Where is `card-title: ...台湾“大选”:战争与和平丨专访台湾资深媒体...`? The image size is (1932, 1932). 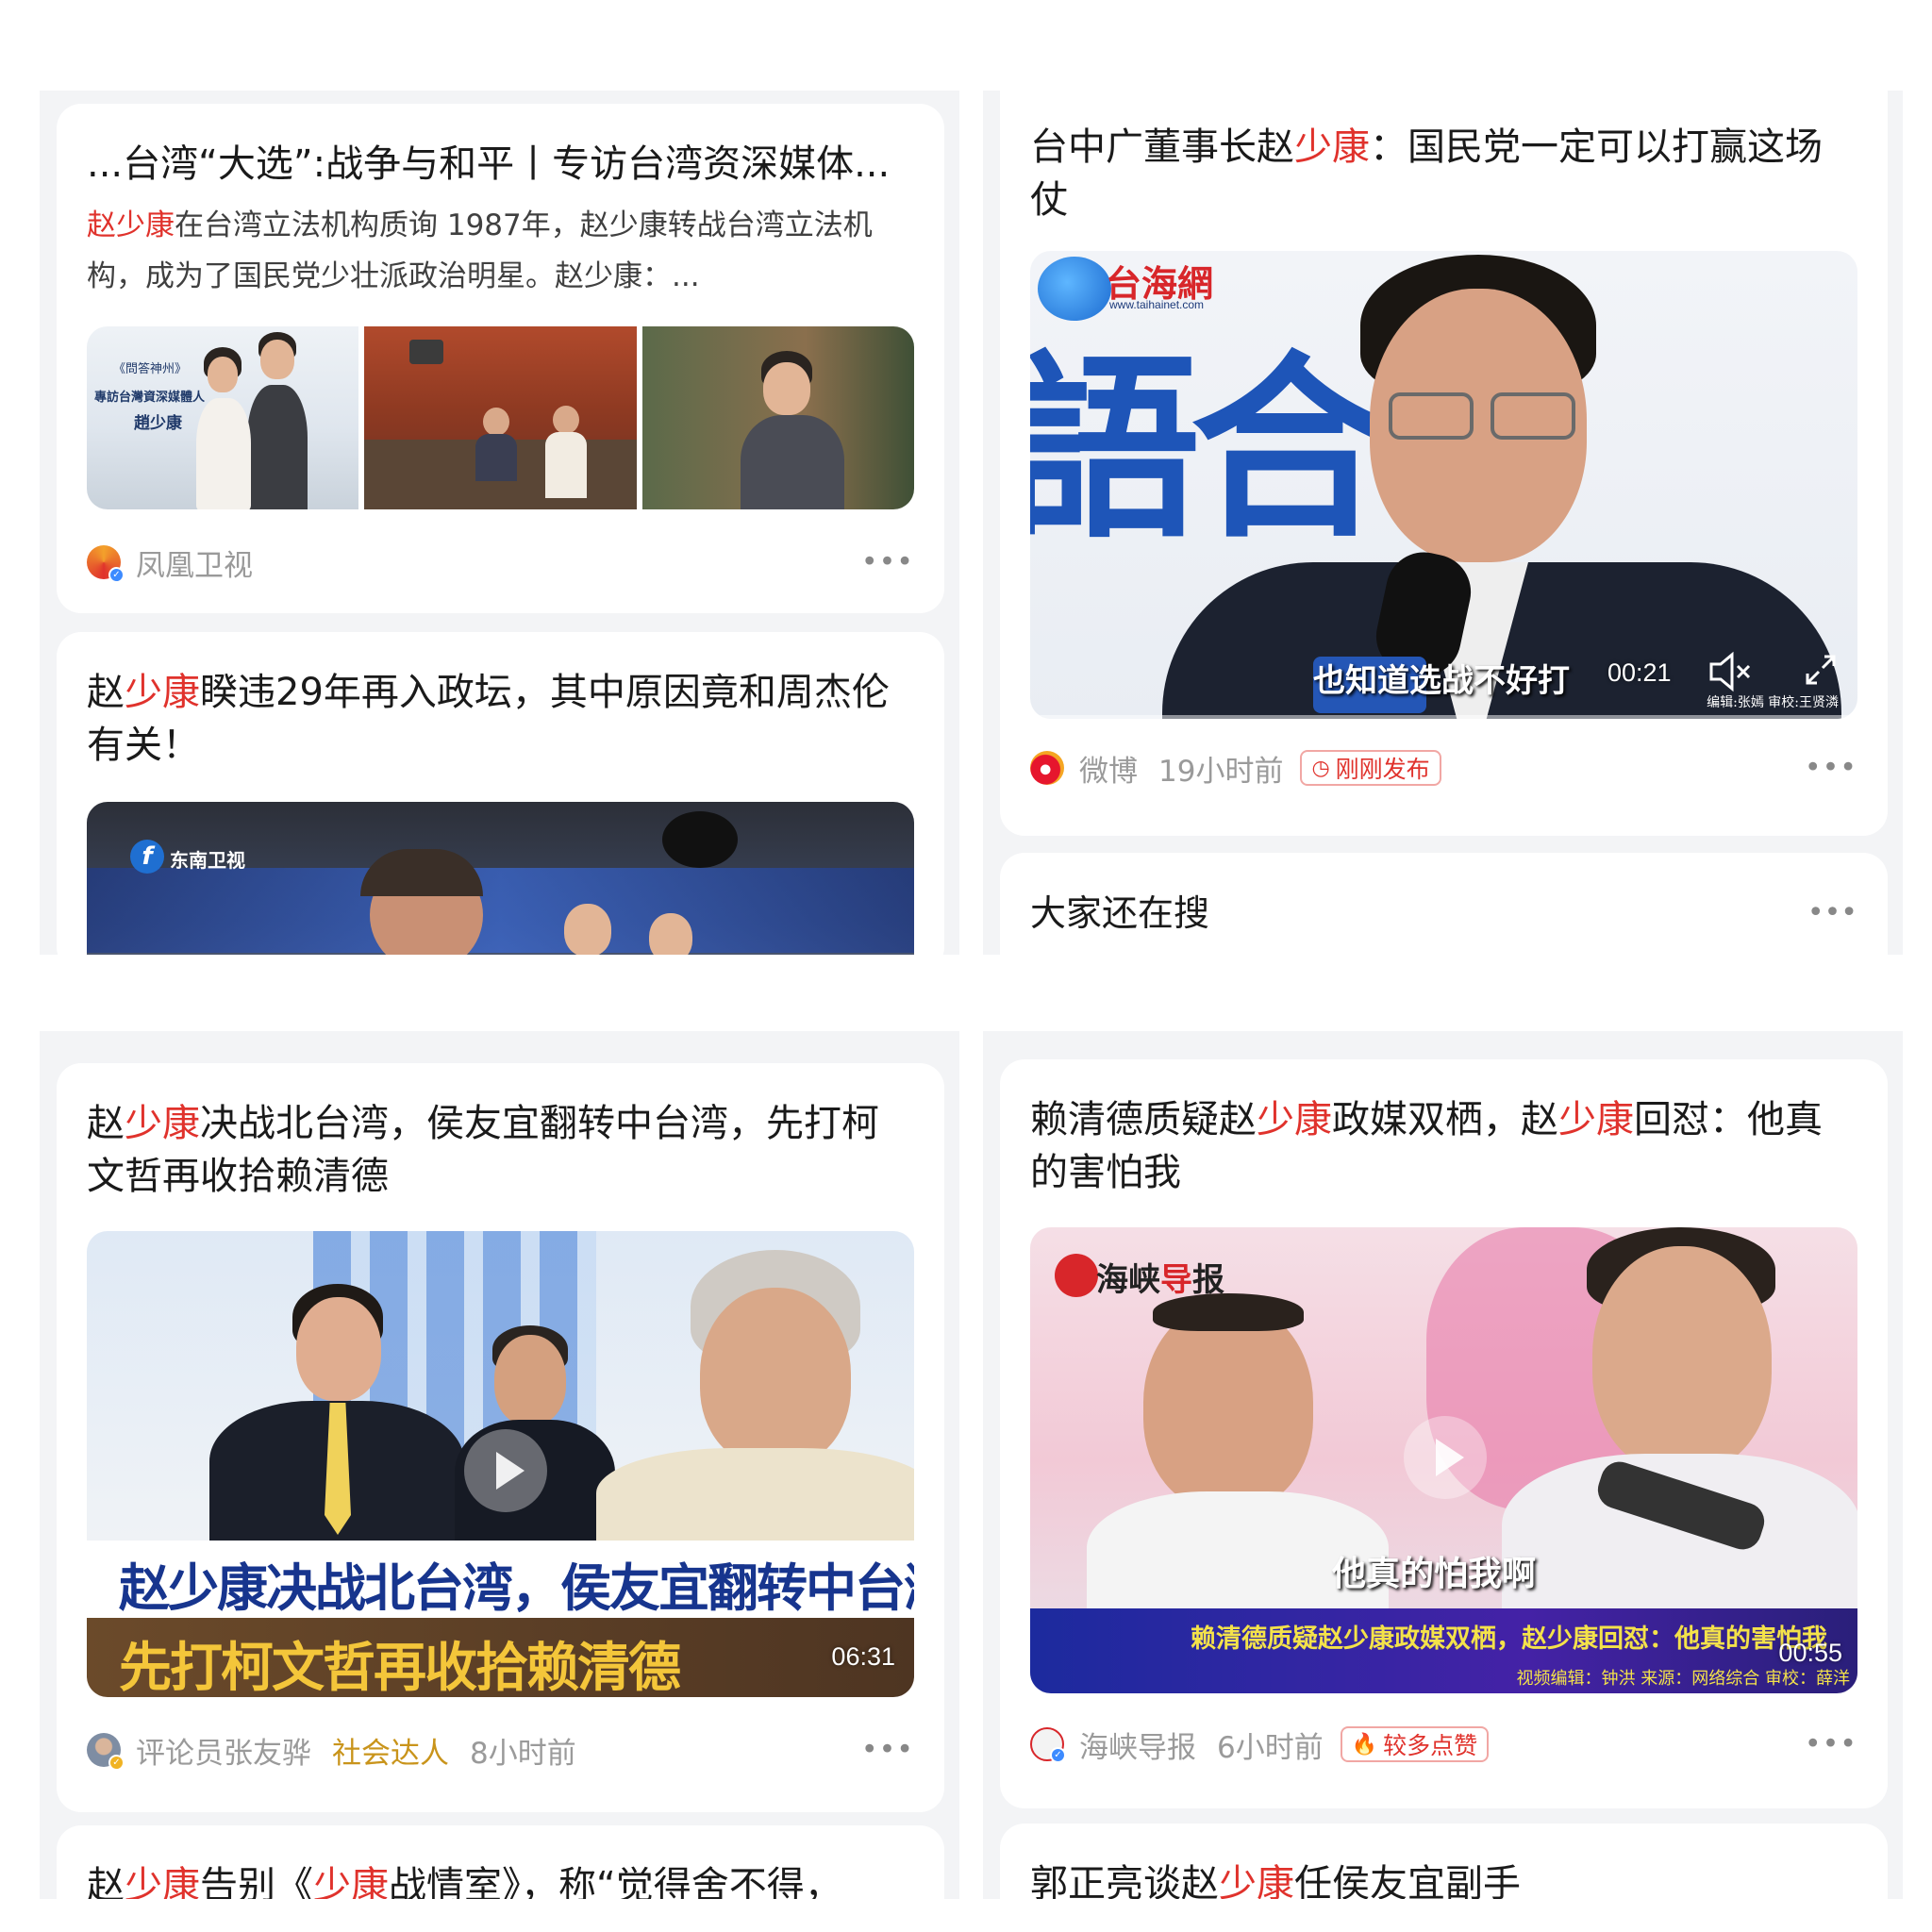
card-title: ...台湾“大选”:战争与和平丨专访台湾资深媒体... is located at coordinates (501, 164).